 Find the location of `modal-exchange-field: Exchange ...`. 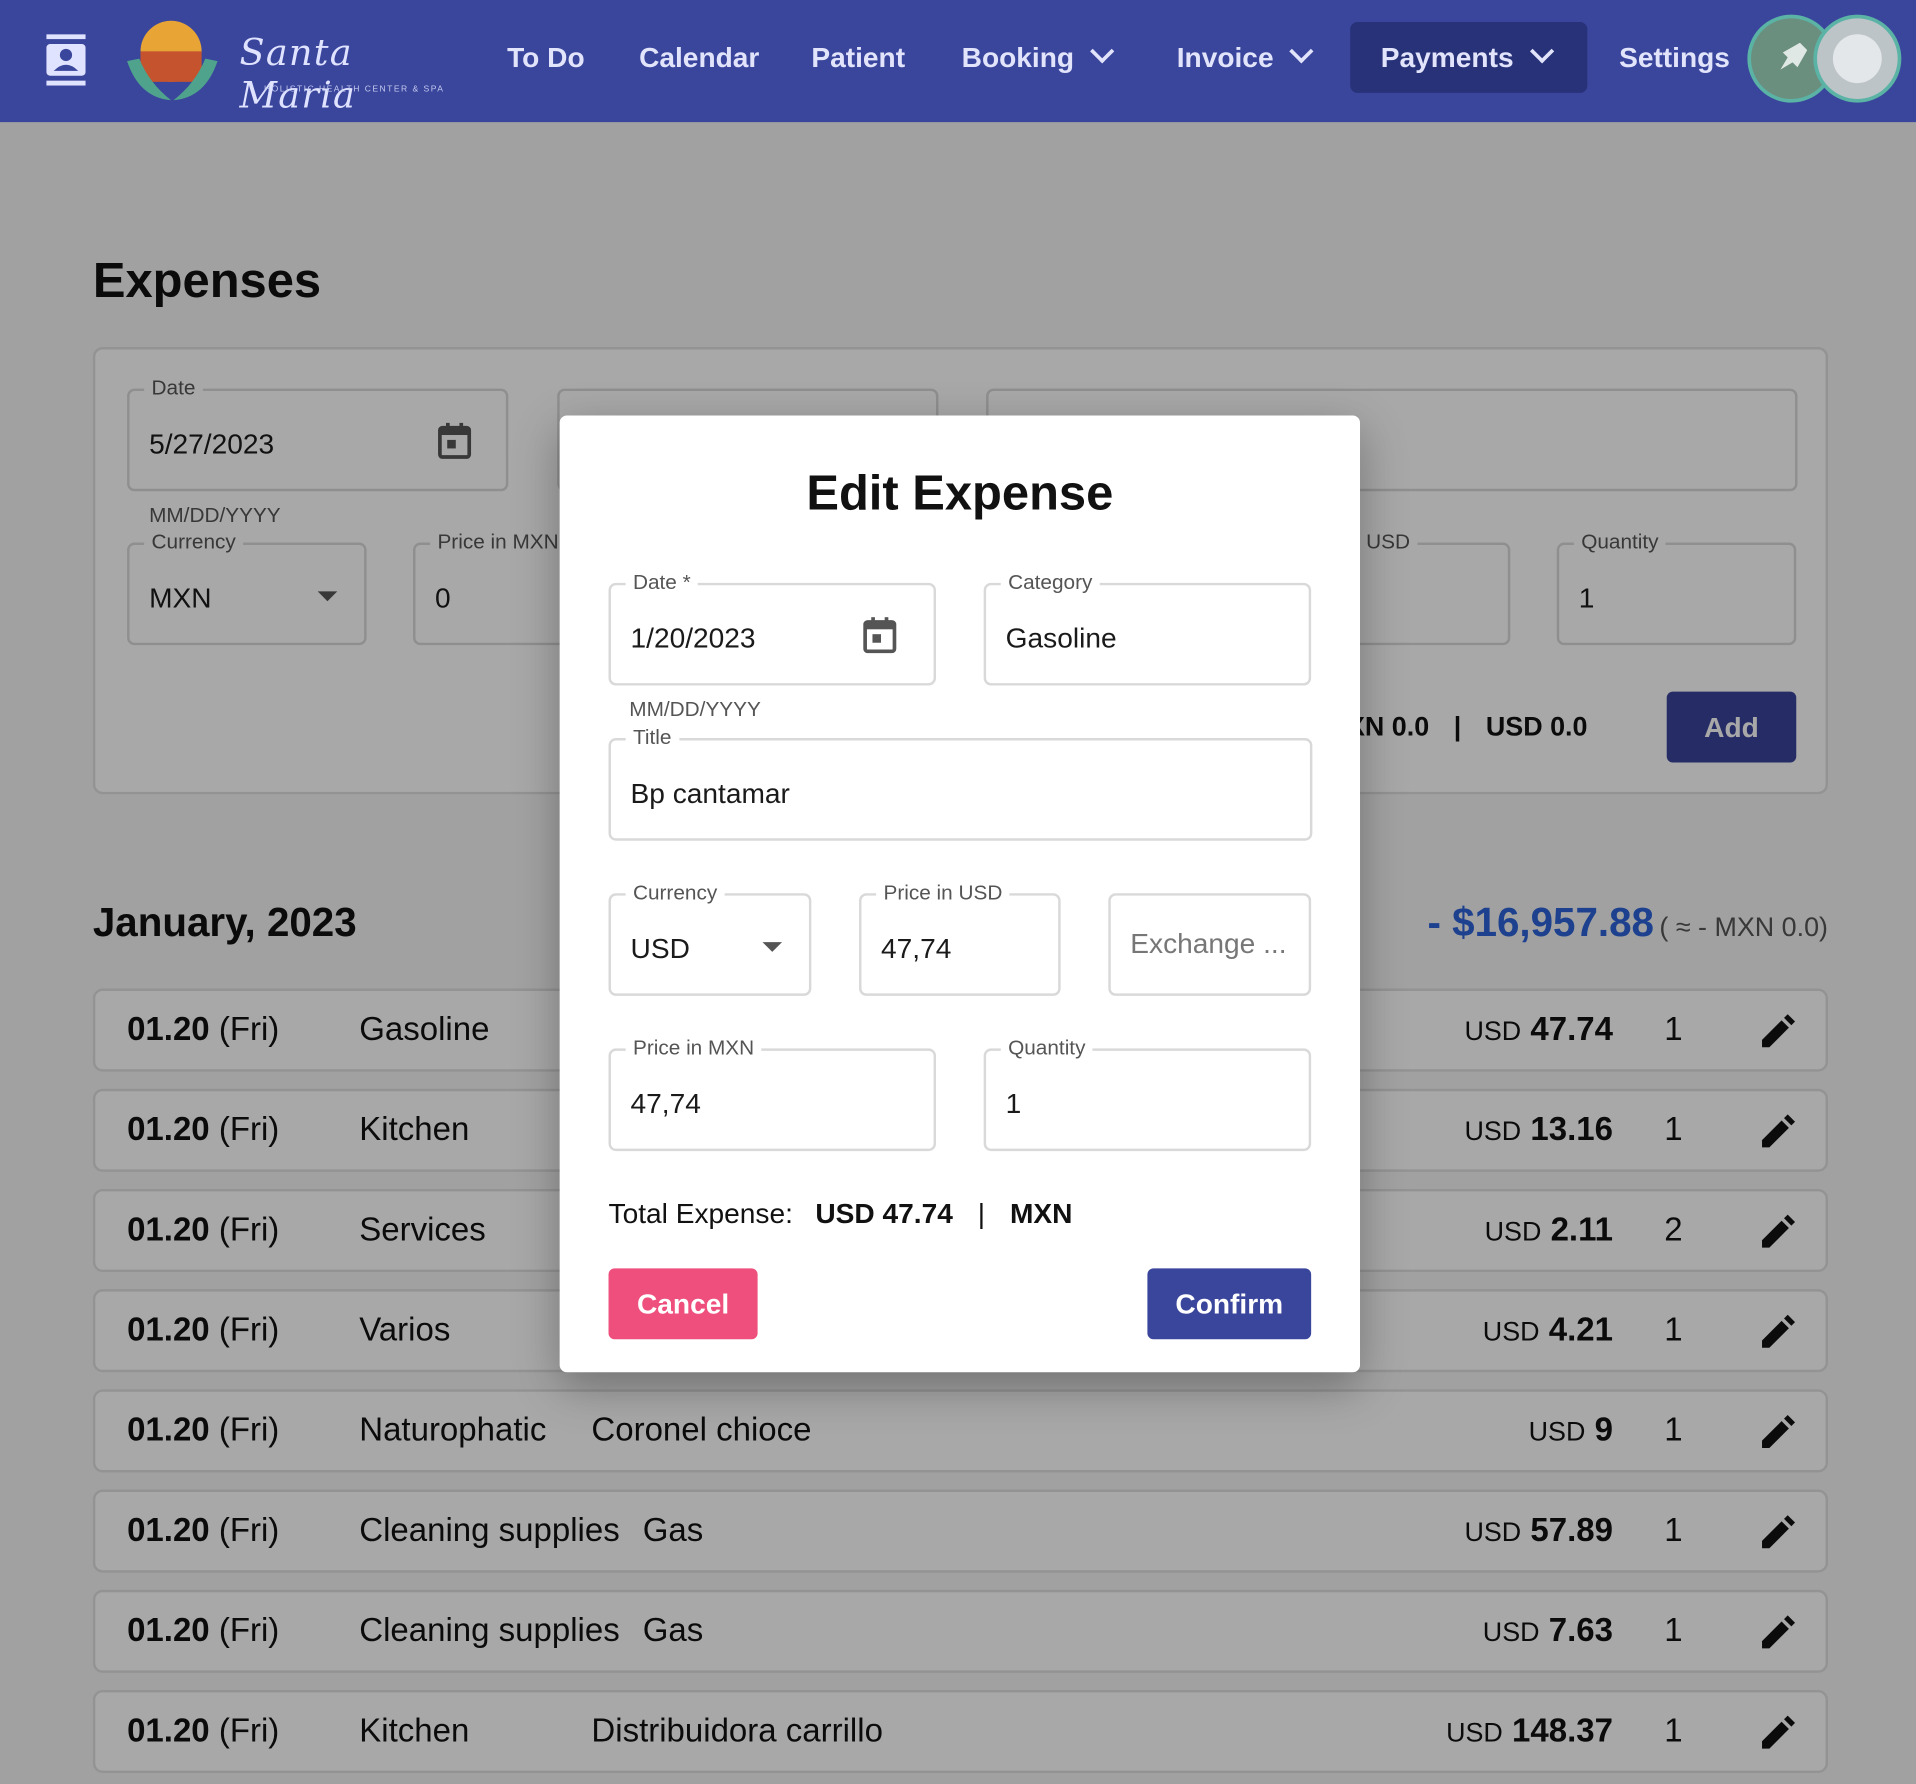

modal-exchange-field: Exchange ... is located at coordinates (1210, 944).